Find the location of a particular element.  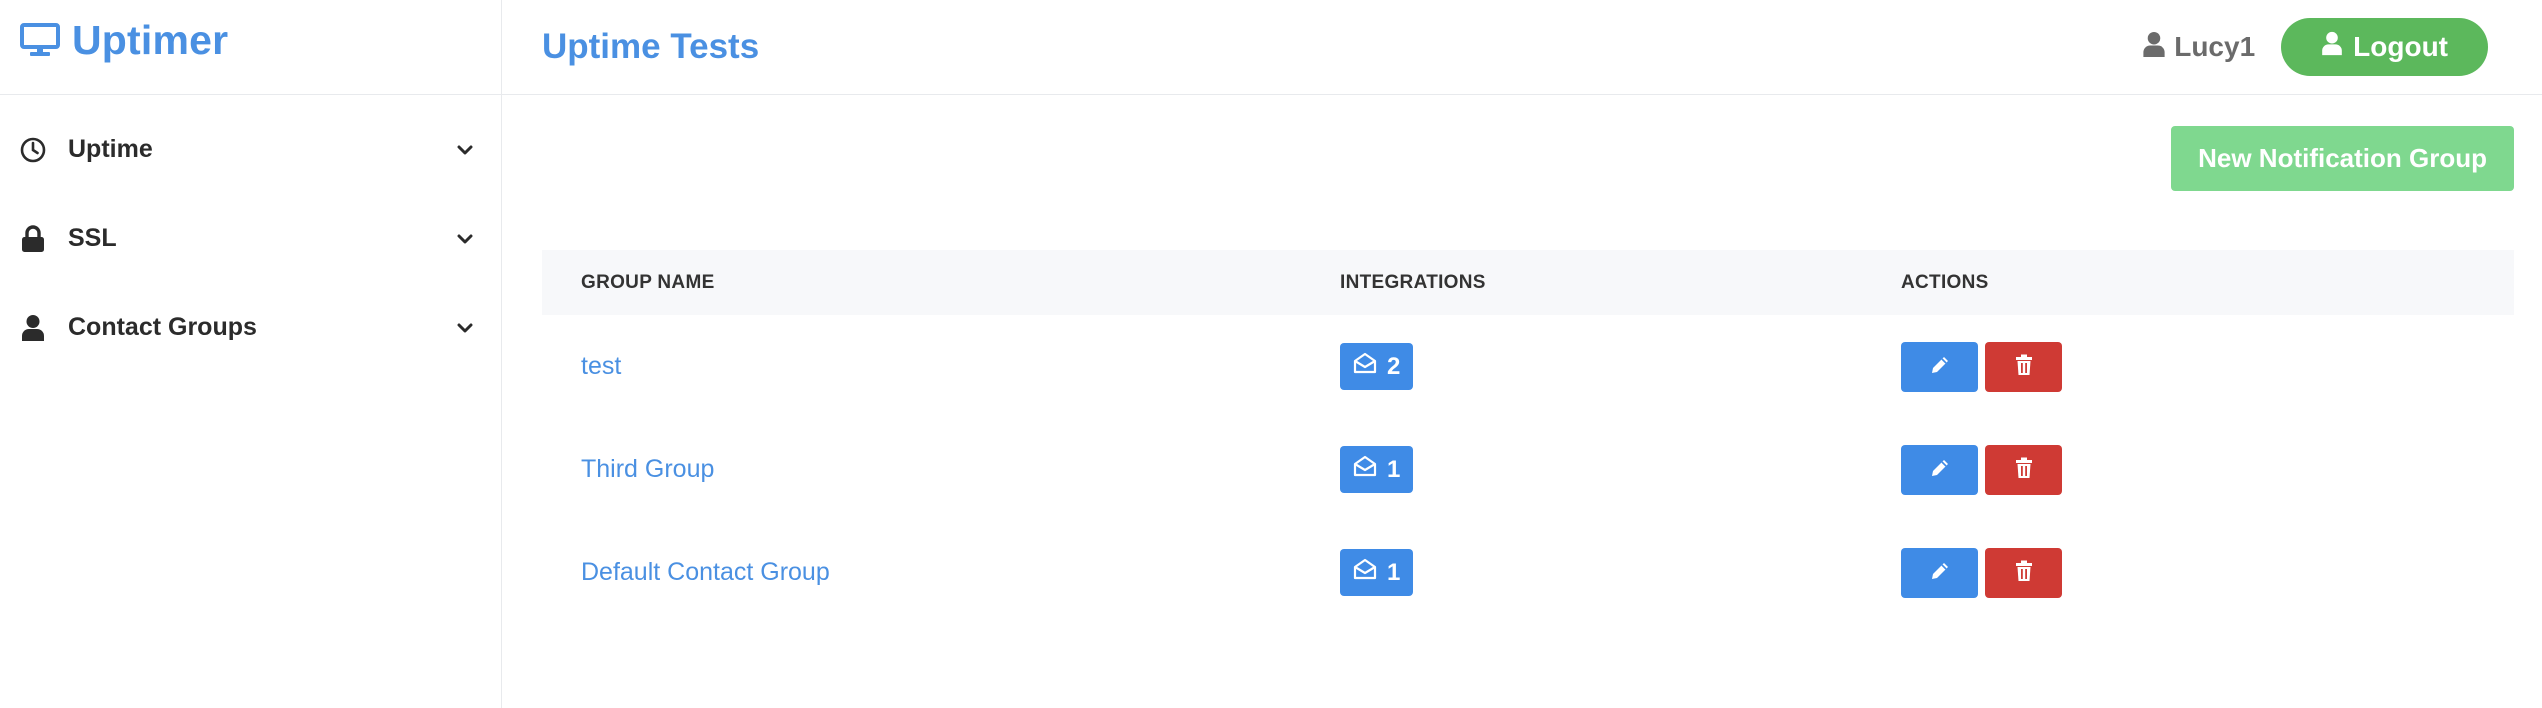

sidebar-item-contact-groups: Contact Groups is located at coordinates (250, 327).